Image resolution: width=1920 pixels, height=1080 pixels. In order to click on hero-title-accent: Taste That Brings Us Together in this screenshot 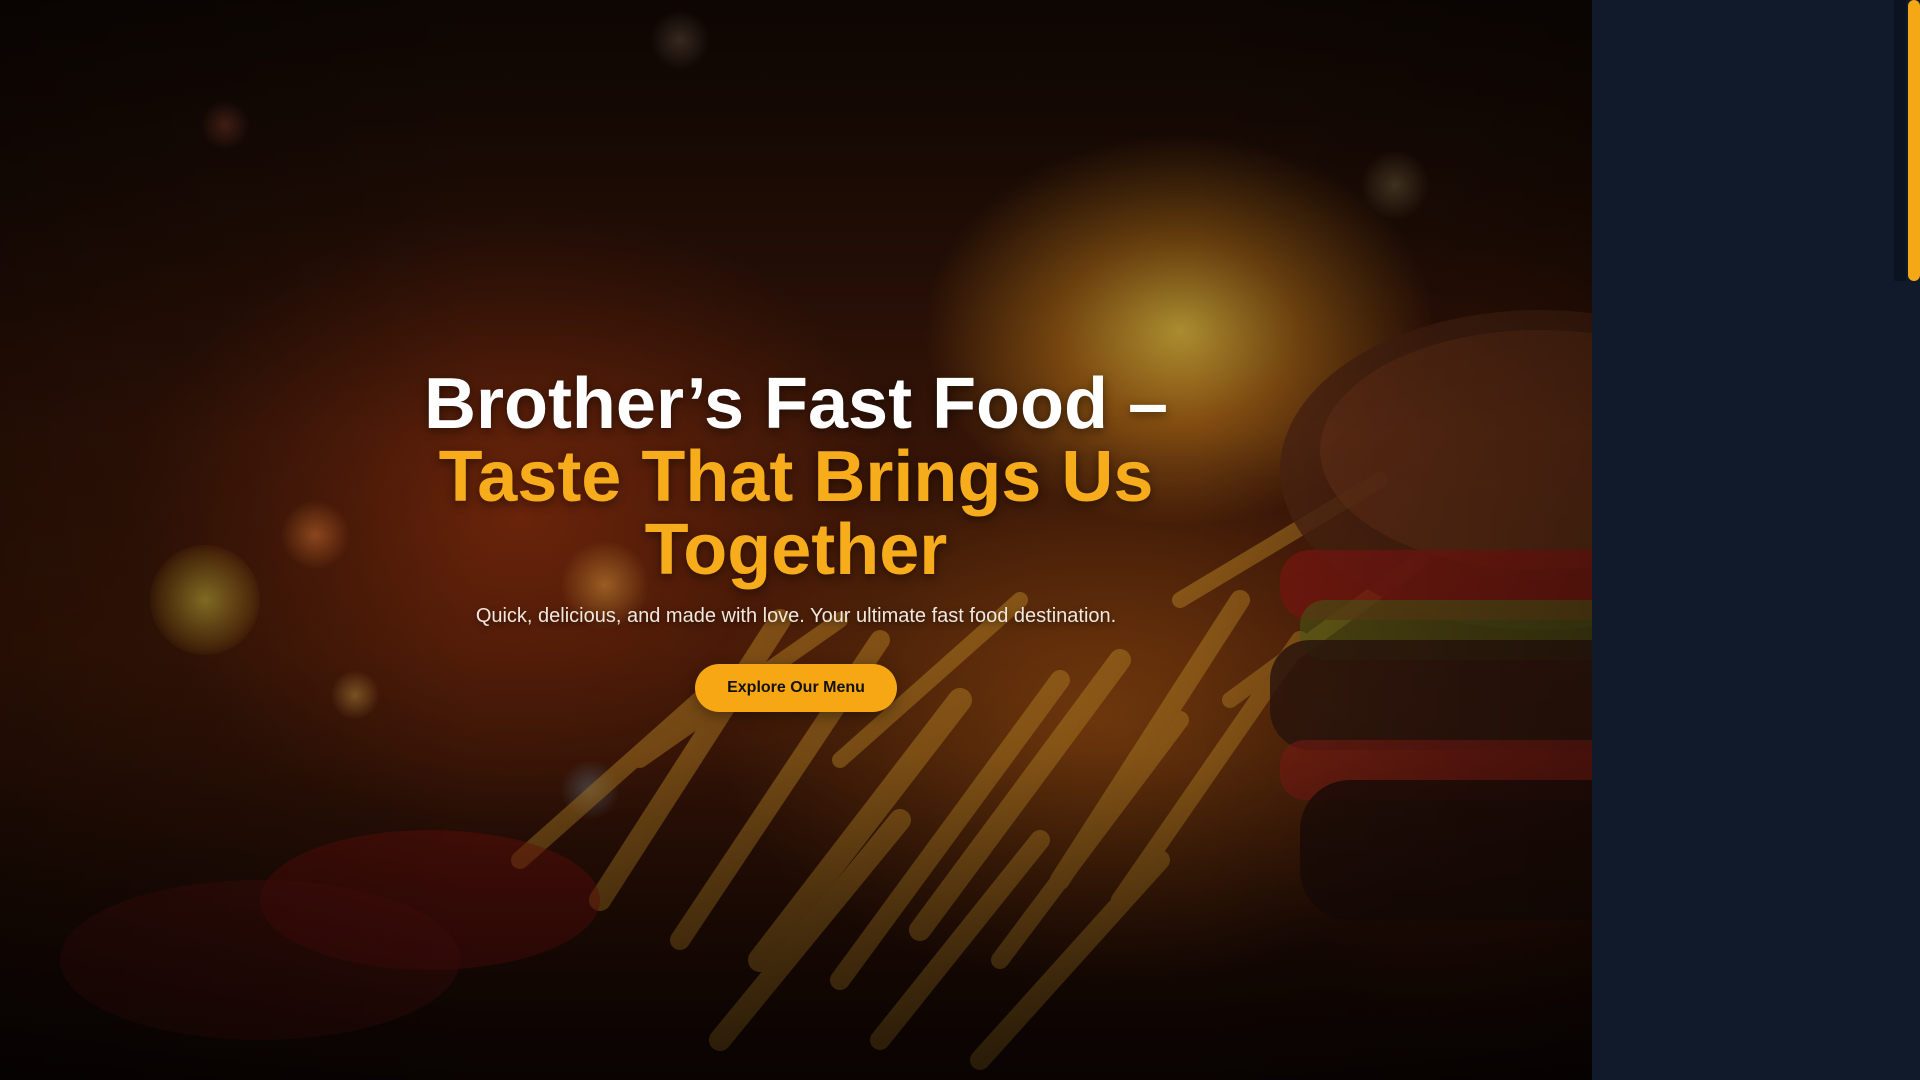, I will do `click(796, 513)`.